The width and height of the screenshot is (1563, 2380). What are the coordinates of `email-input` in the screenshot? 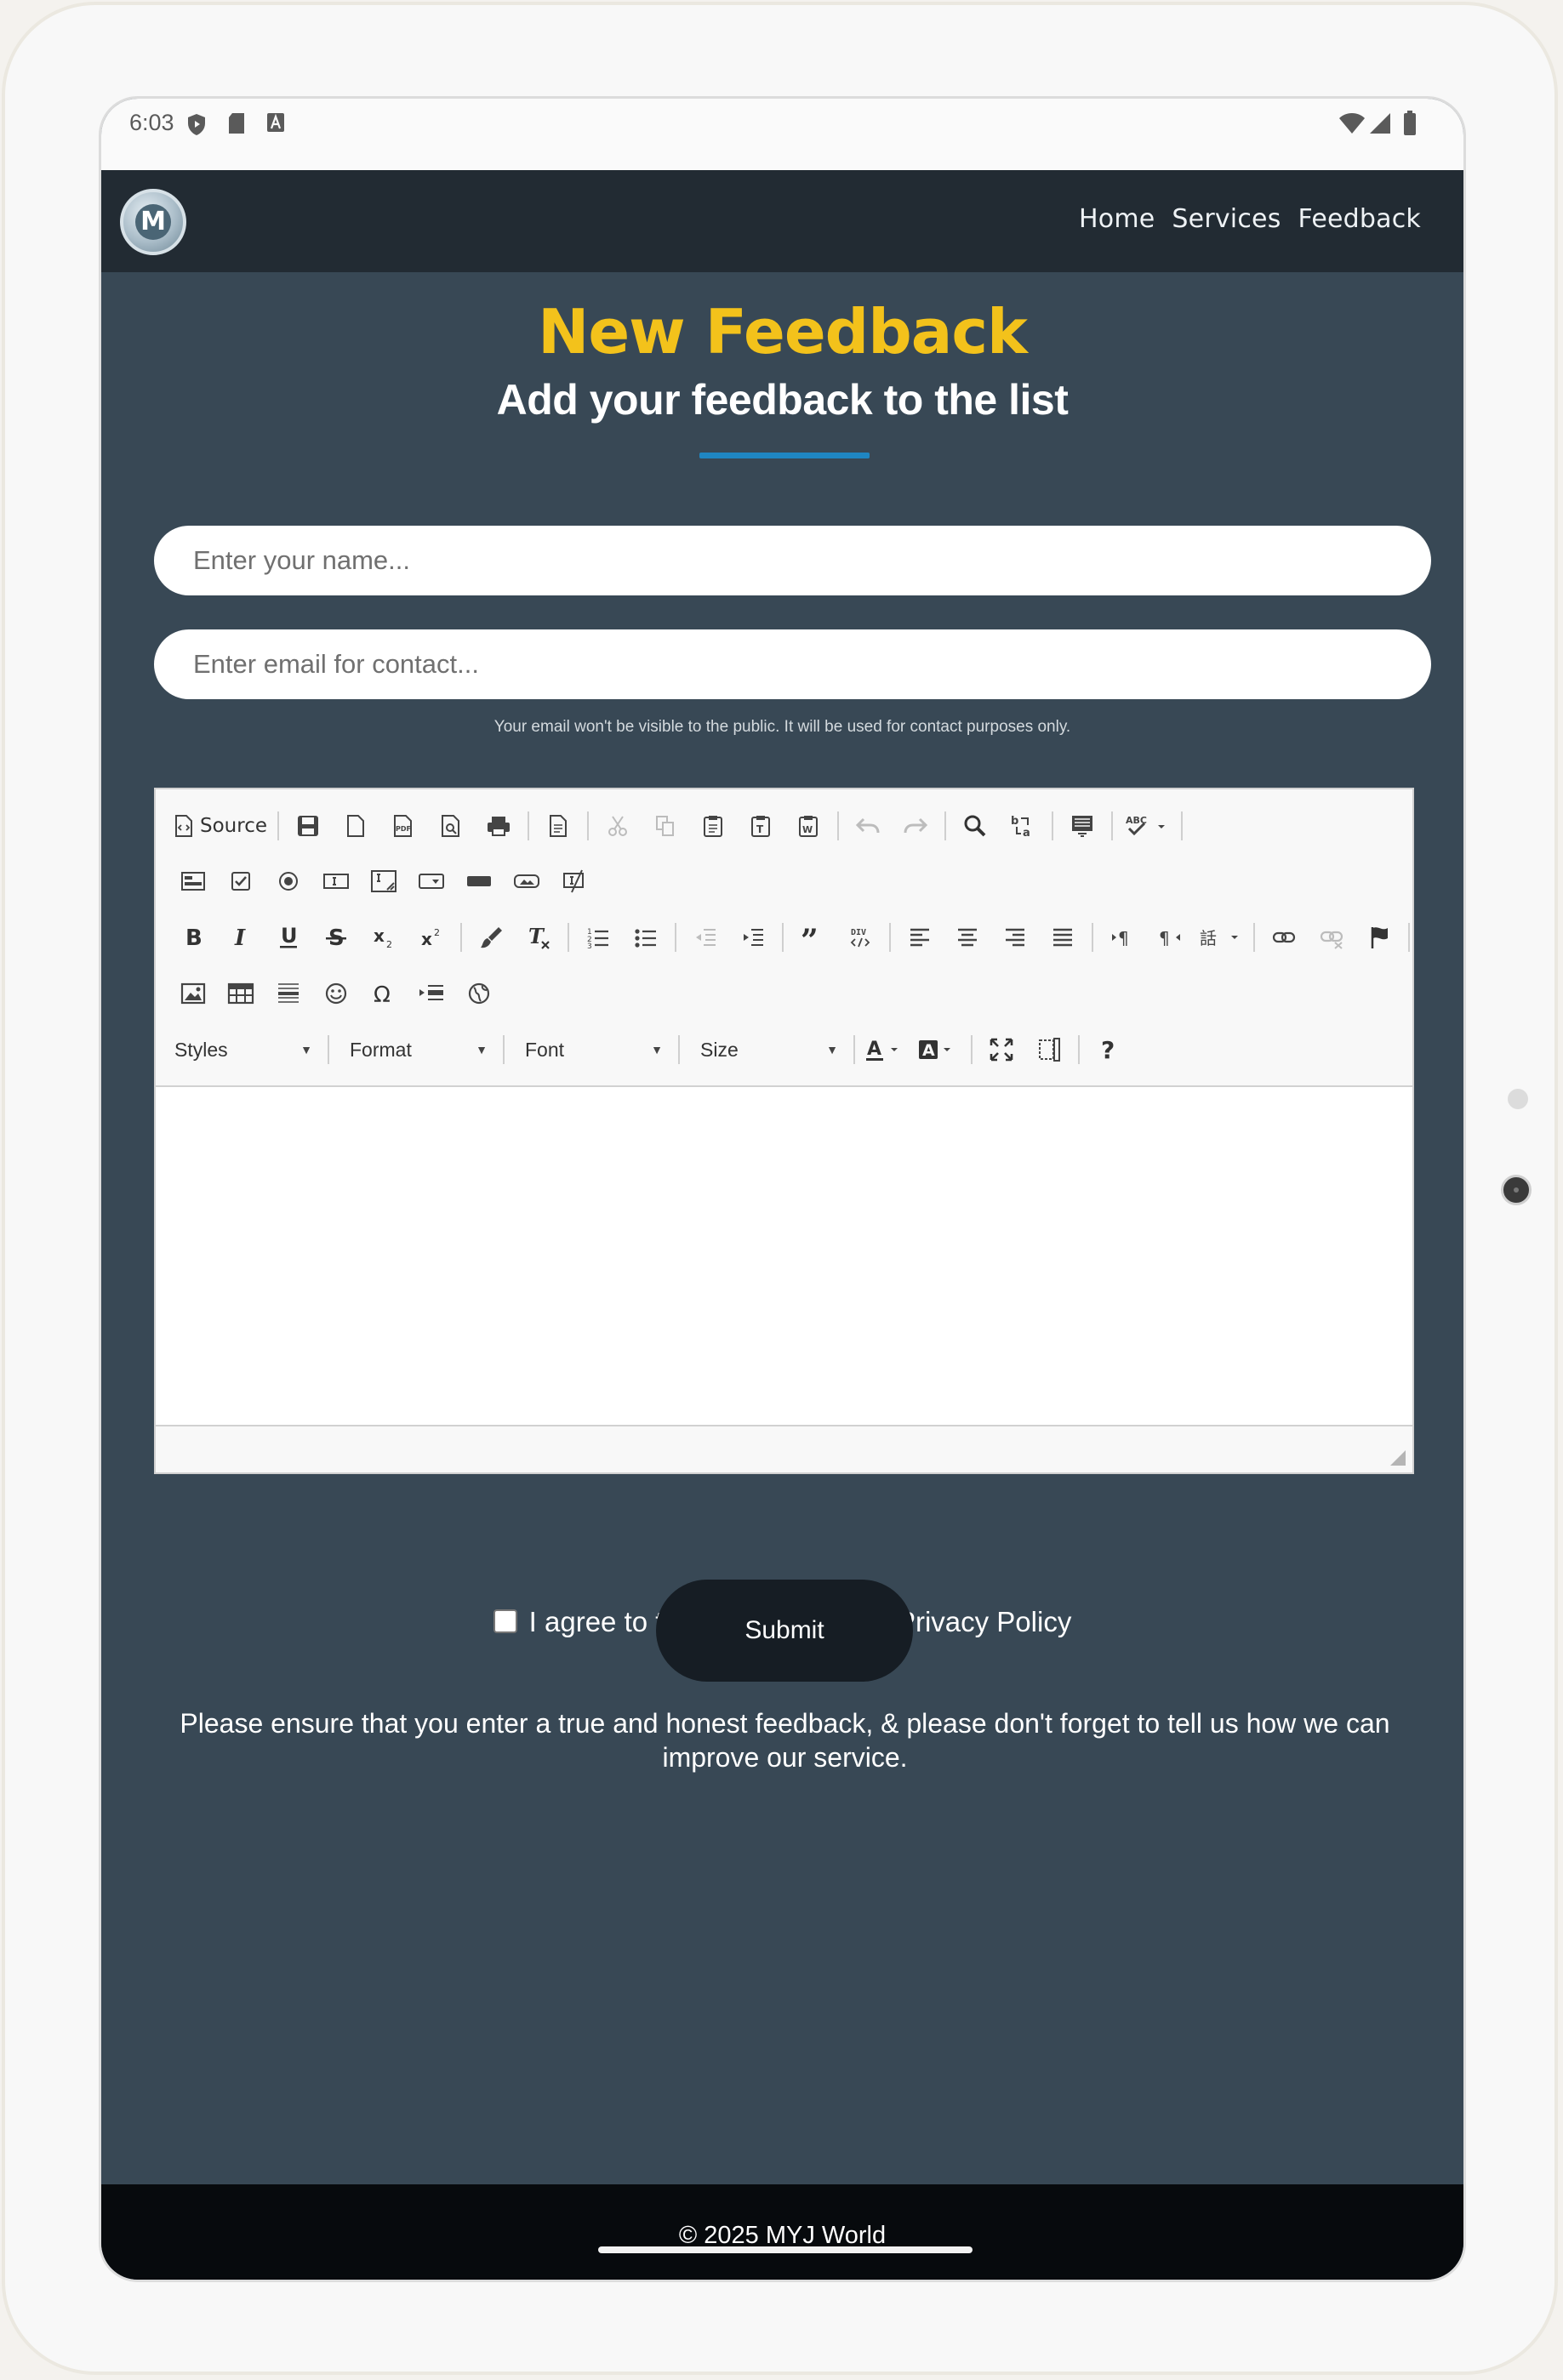 It's located at (792, 664).